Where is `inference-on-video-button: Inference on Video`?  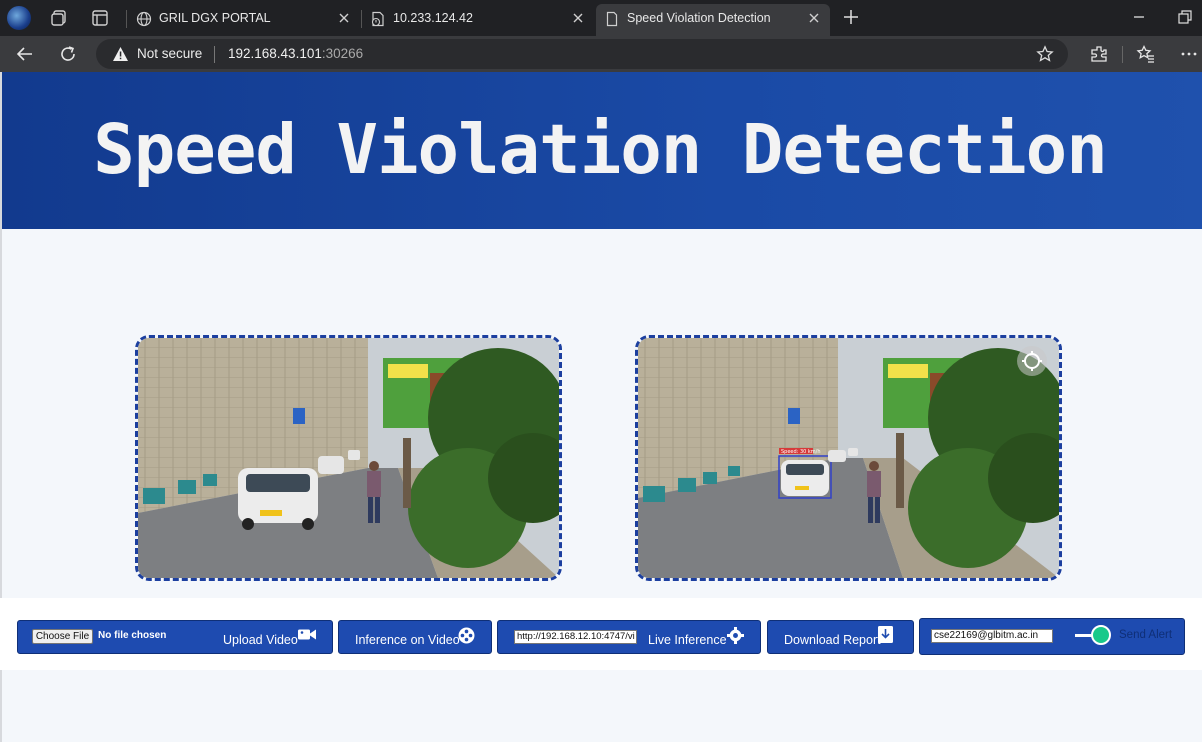 inference-on-video-button: Inference on Video is located at coordinates (415, 637).